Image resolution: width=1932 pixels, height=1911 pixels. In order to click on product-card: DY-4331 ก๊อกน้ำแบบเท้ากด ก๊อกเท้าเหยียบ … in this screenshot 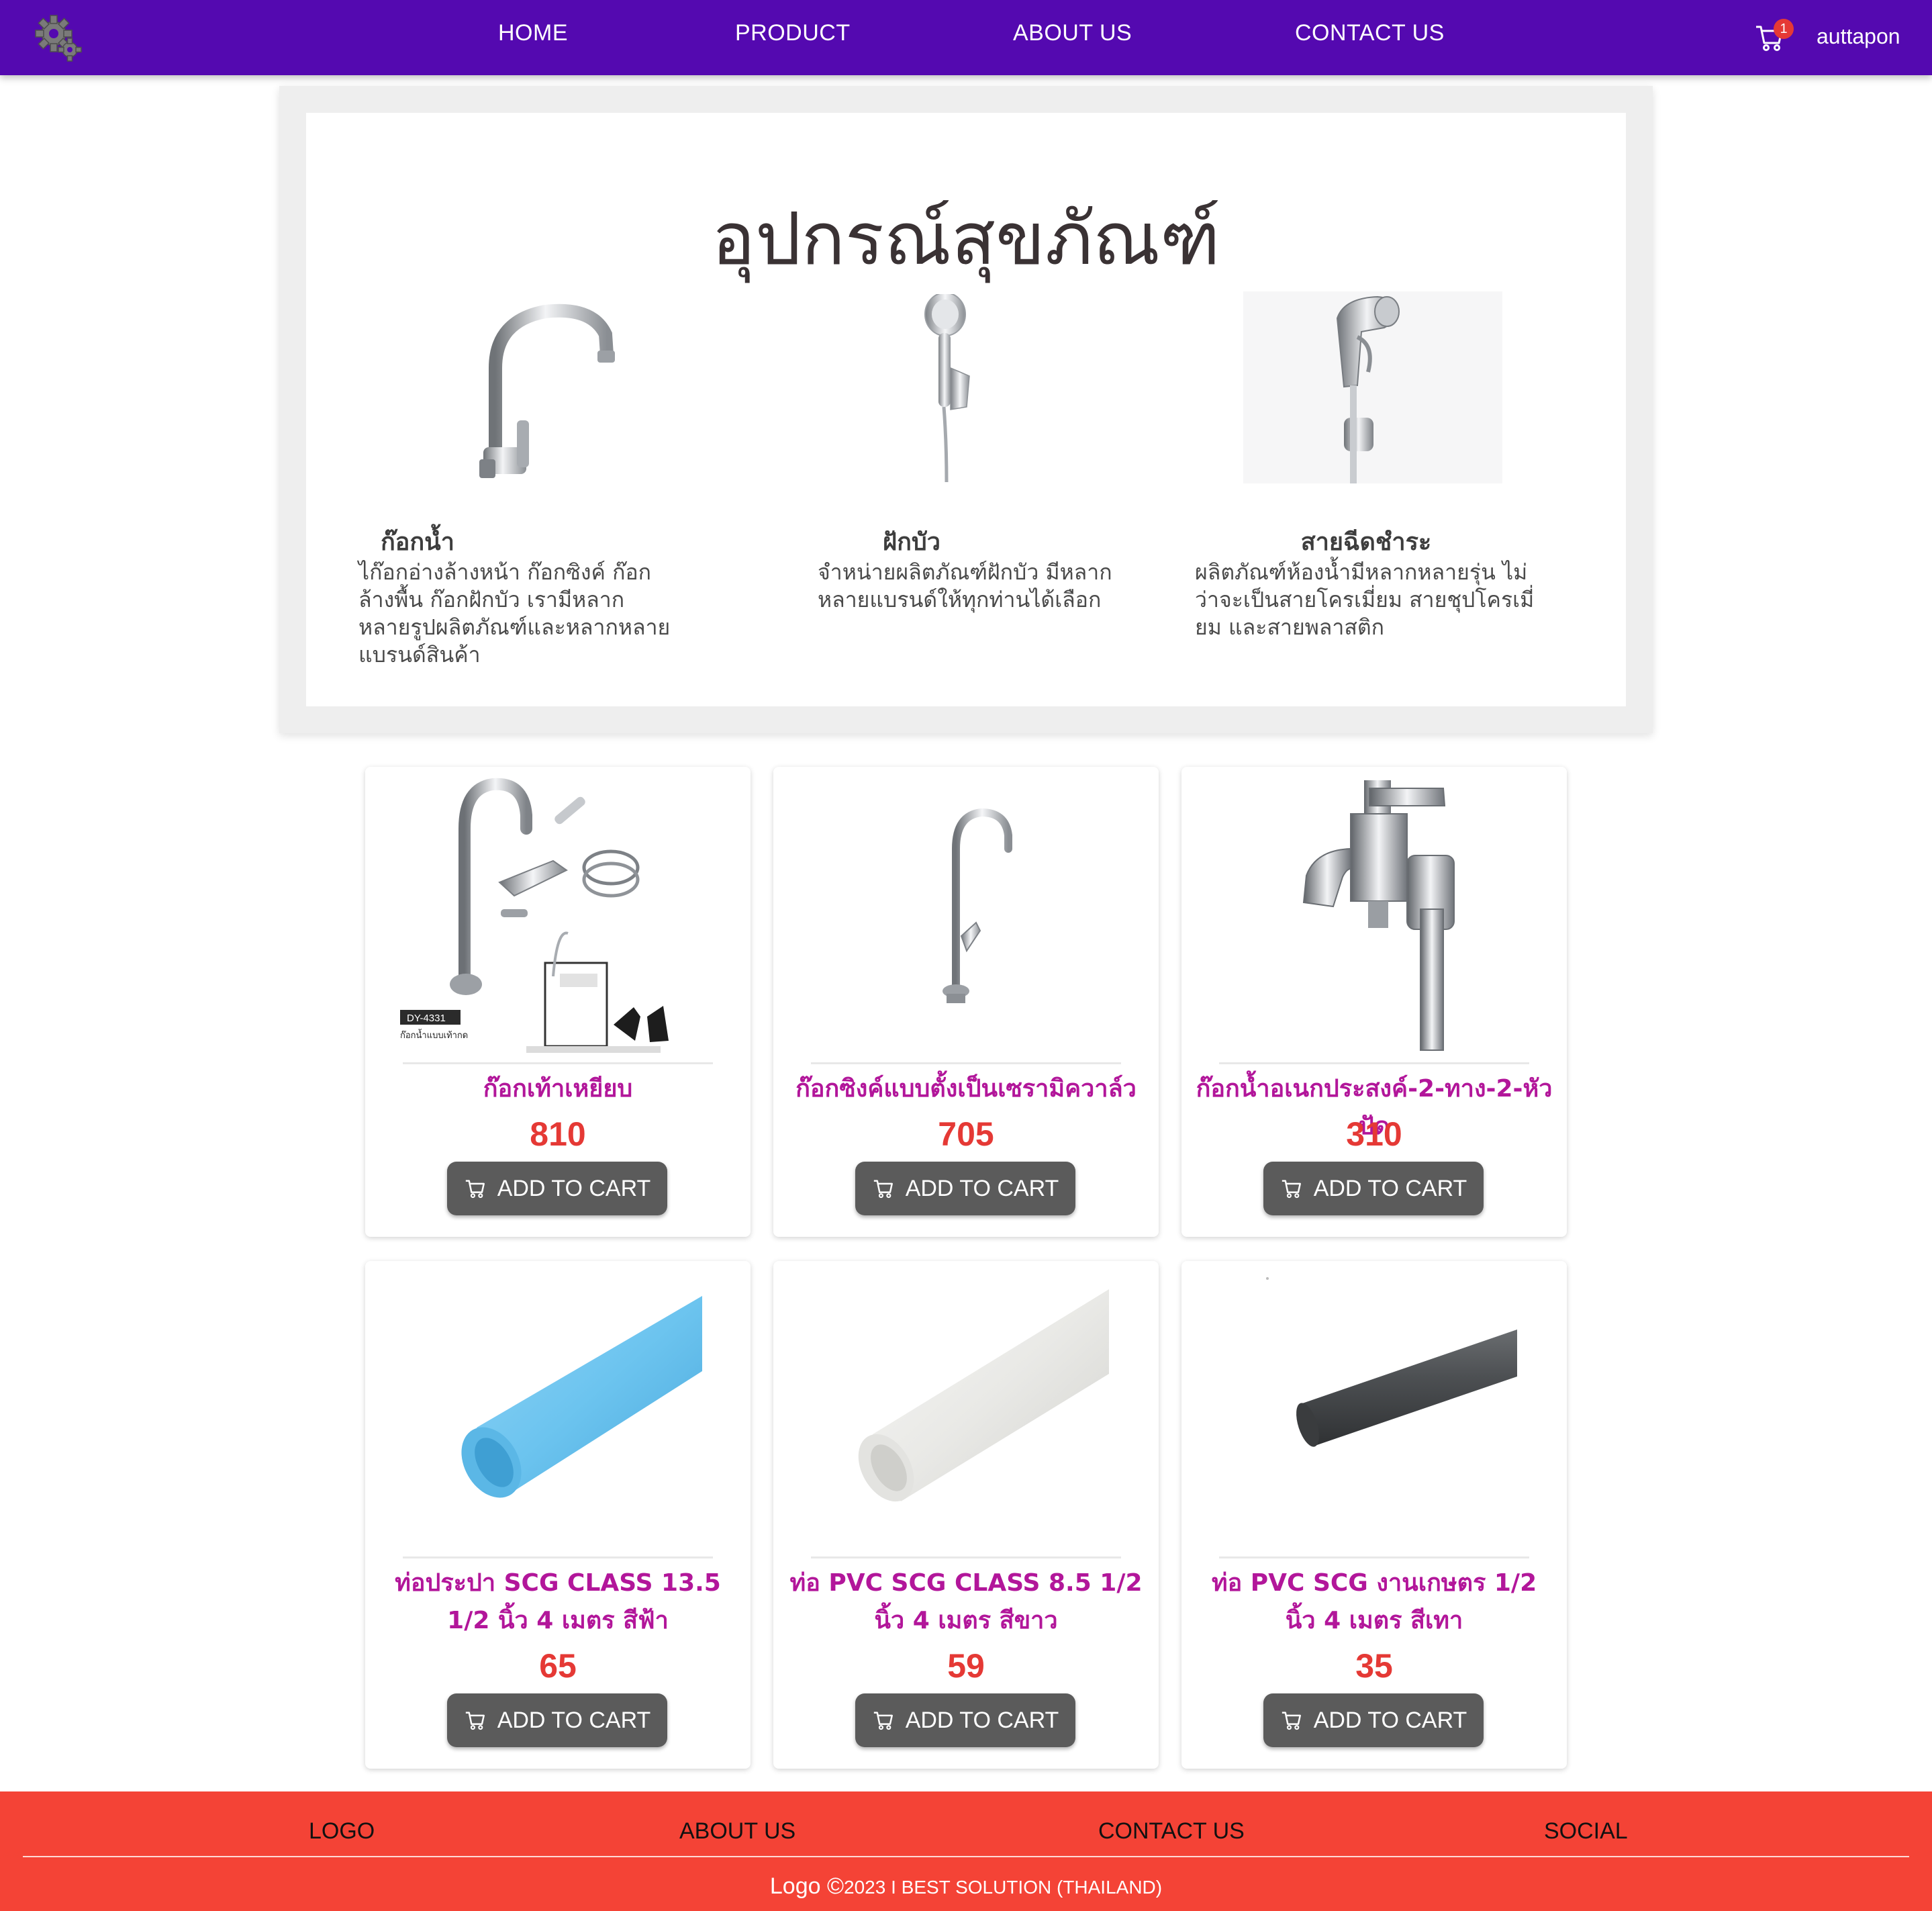, I will do `click(558, 1002)`.